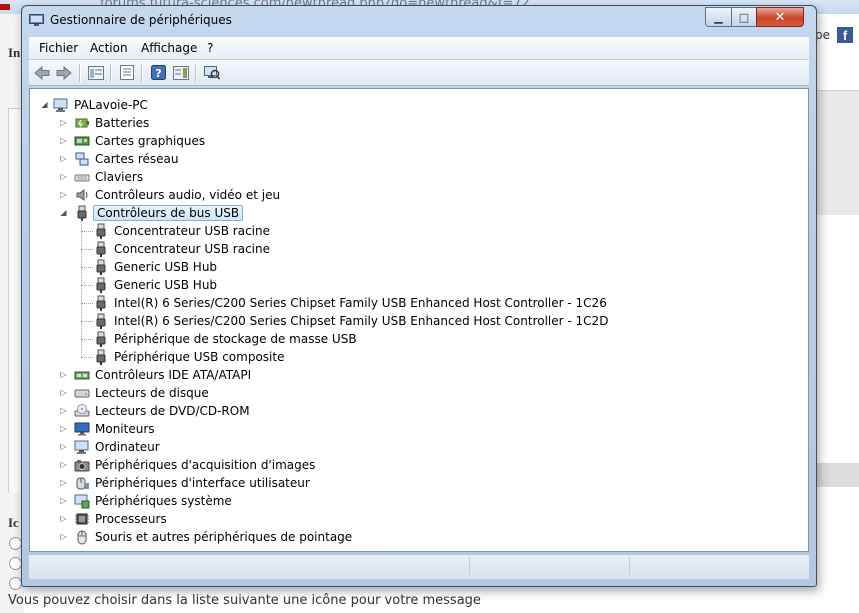 This screenshot has width=859, height=613. I want to click on graphics-card-icon, so click(82, 141).